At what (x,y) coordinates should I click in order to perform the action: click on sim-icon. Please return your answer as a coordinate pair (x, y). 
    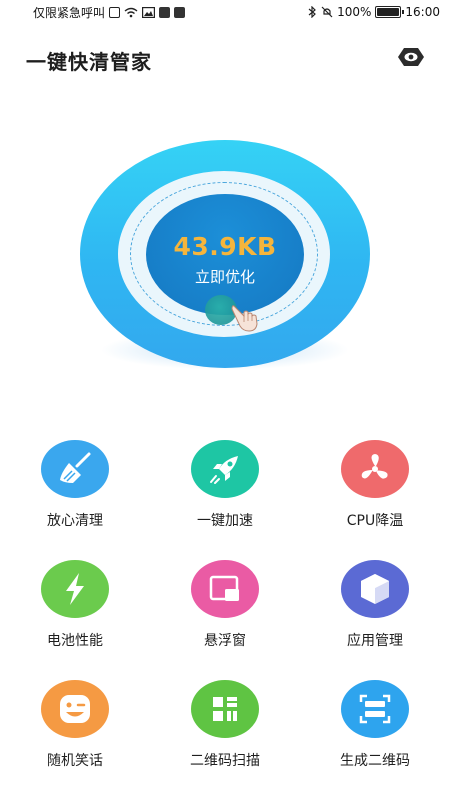
    Looking at the image, I should click on (115, 12).